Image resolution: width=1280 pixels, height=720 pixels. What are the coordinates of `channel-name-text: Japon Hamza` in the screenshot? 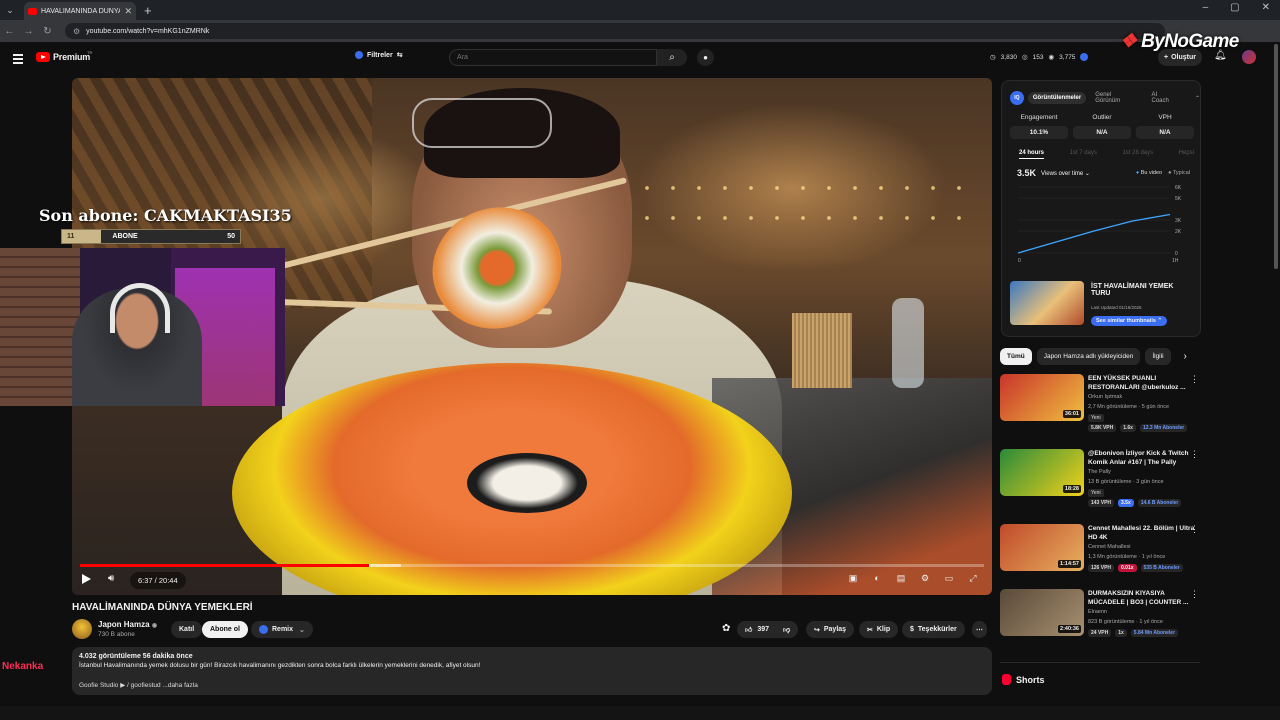 It's located at (124, 624).